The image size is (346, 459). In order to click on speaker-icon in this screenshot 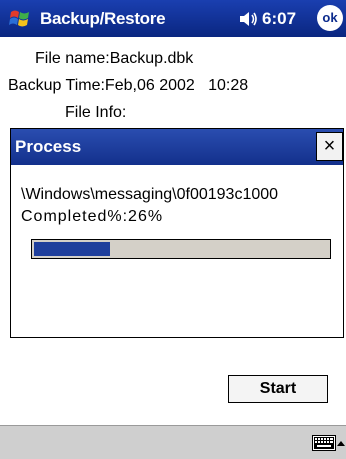, I will do `click(249, 19)`.